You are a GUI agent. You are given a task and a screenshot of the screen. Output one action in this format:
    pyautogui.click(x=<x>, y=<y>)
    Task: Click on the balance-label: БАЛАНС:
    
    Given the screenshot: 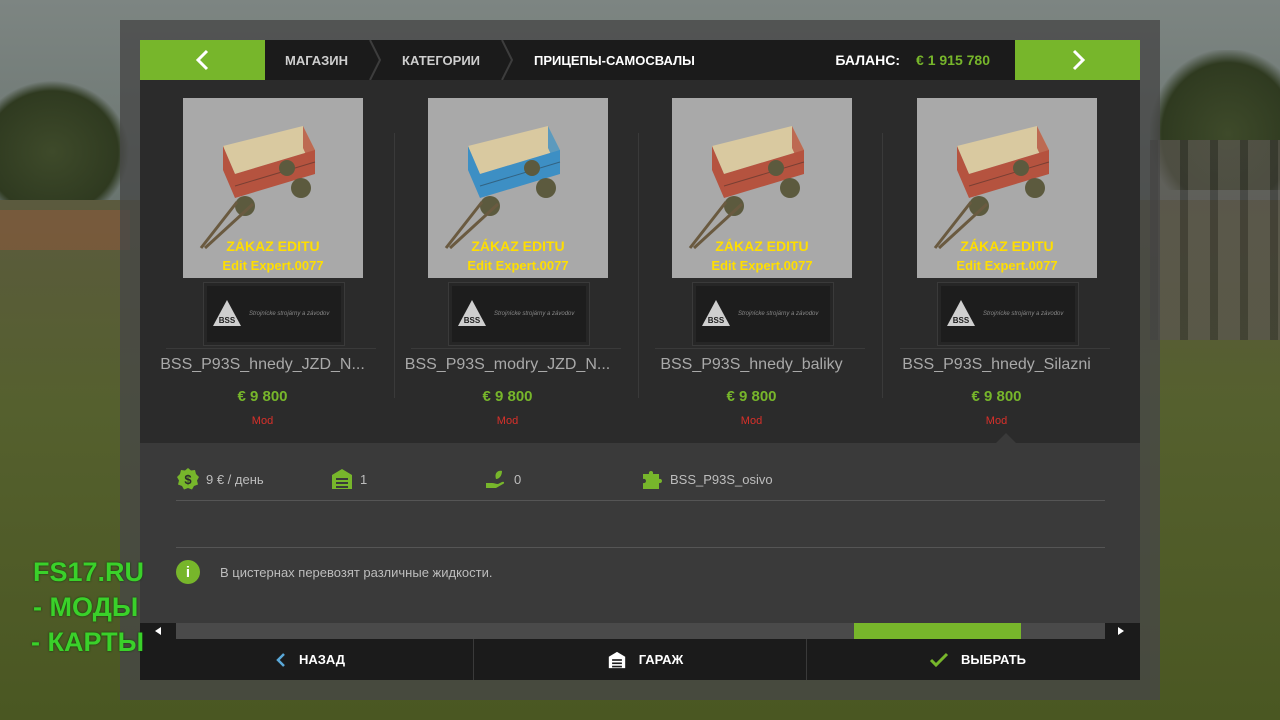 What is the action you would take?
    pyautogui.click(x=868, y=60)
    